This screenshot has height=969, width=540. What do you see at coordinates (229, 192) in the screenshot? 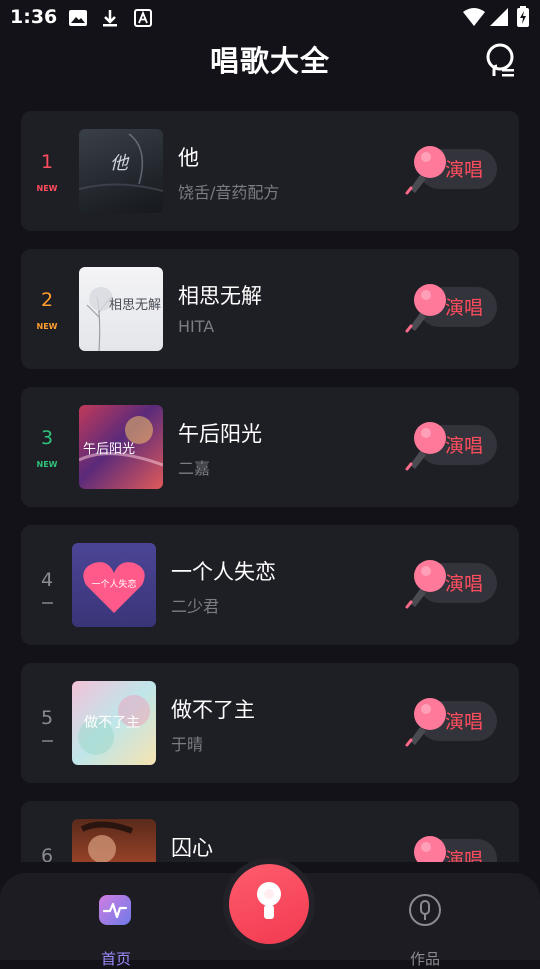
I see `song-artist: 饶舌/音药配方` at bounding box center [229, 192].